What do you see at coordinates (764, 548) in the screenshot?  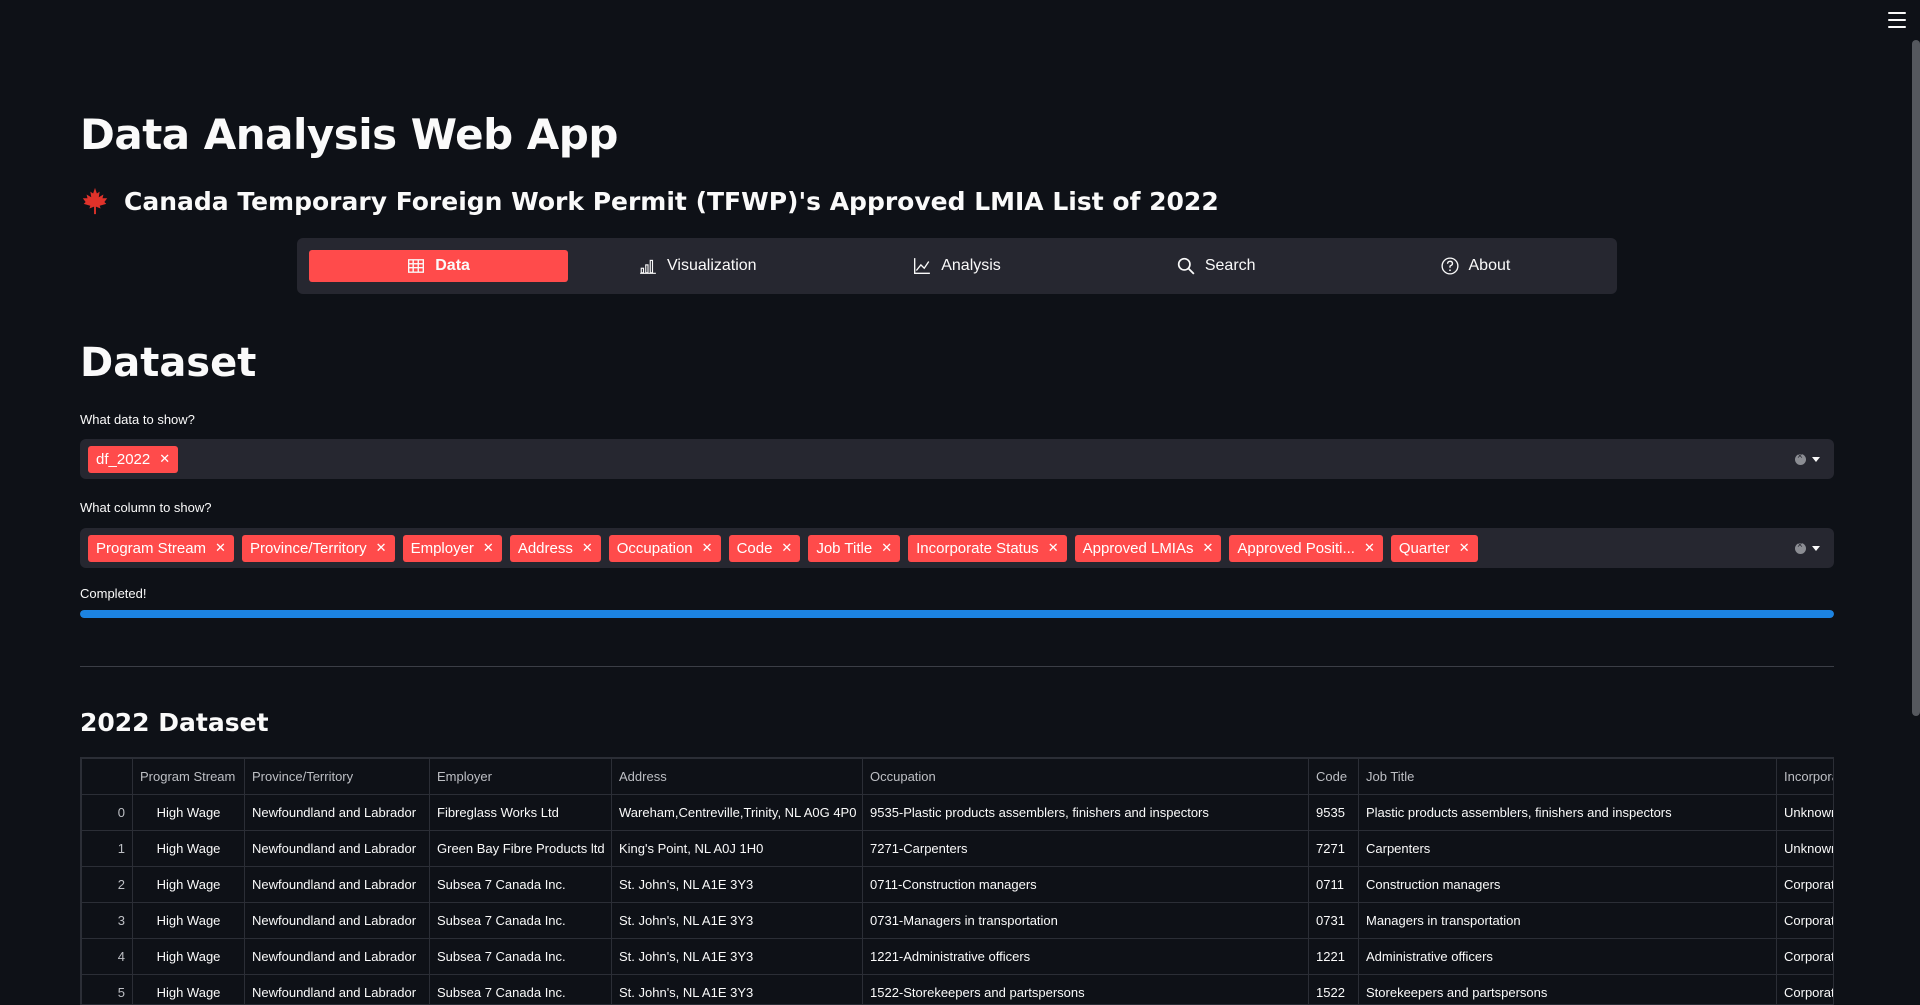 I see `chip-code: Code ✕` at bounding box center [764, 548].